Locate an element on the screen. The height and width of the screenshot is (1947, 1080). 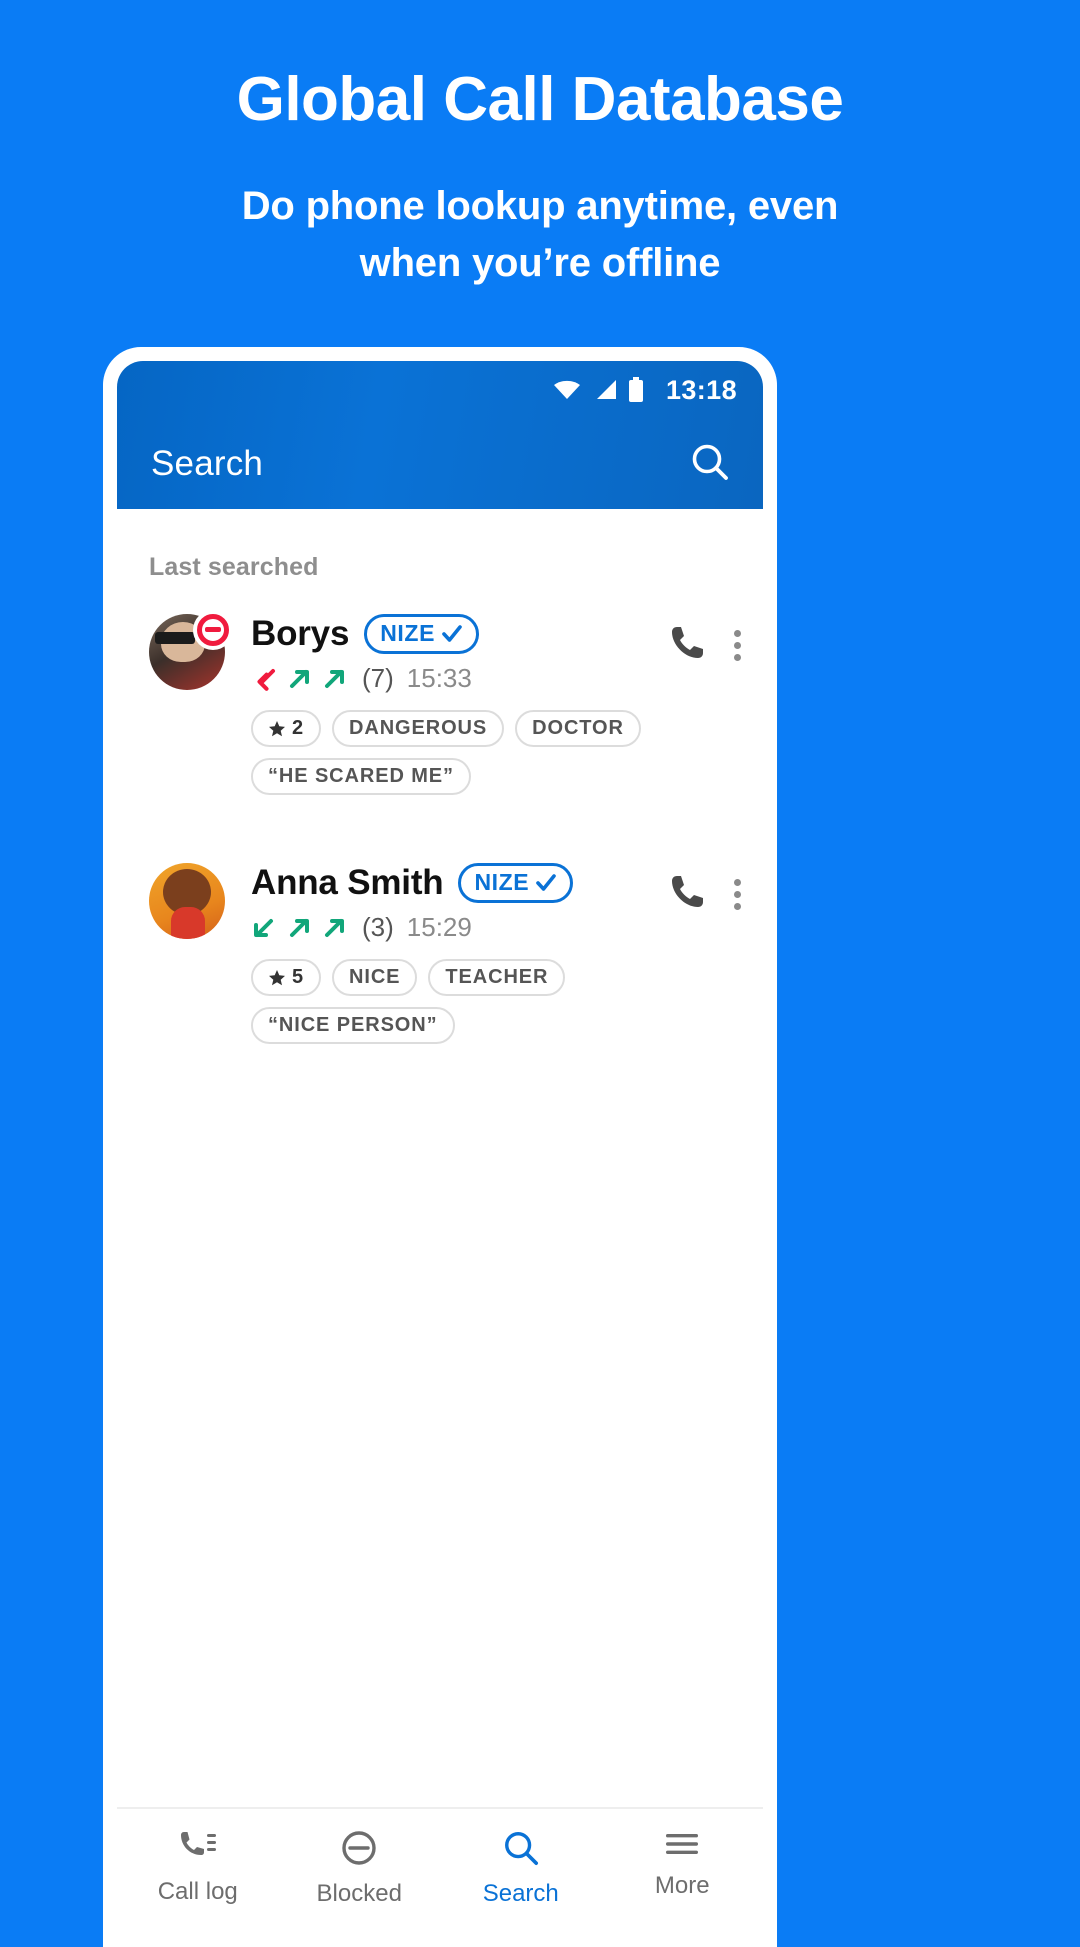
contact-name-row: Anna Smith NIZE is located at coordinates (459, 883).